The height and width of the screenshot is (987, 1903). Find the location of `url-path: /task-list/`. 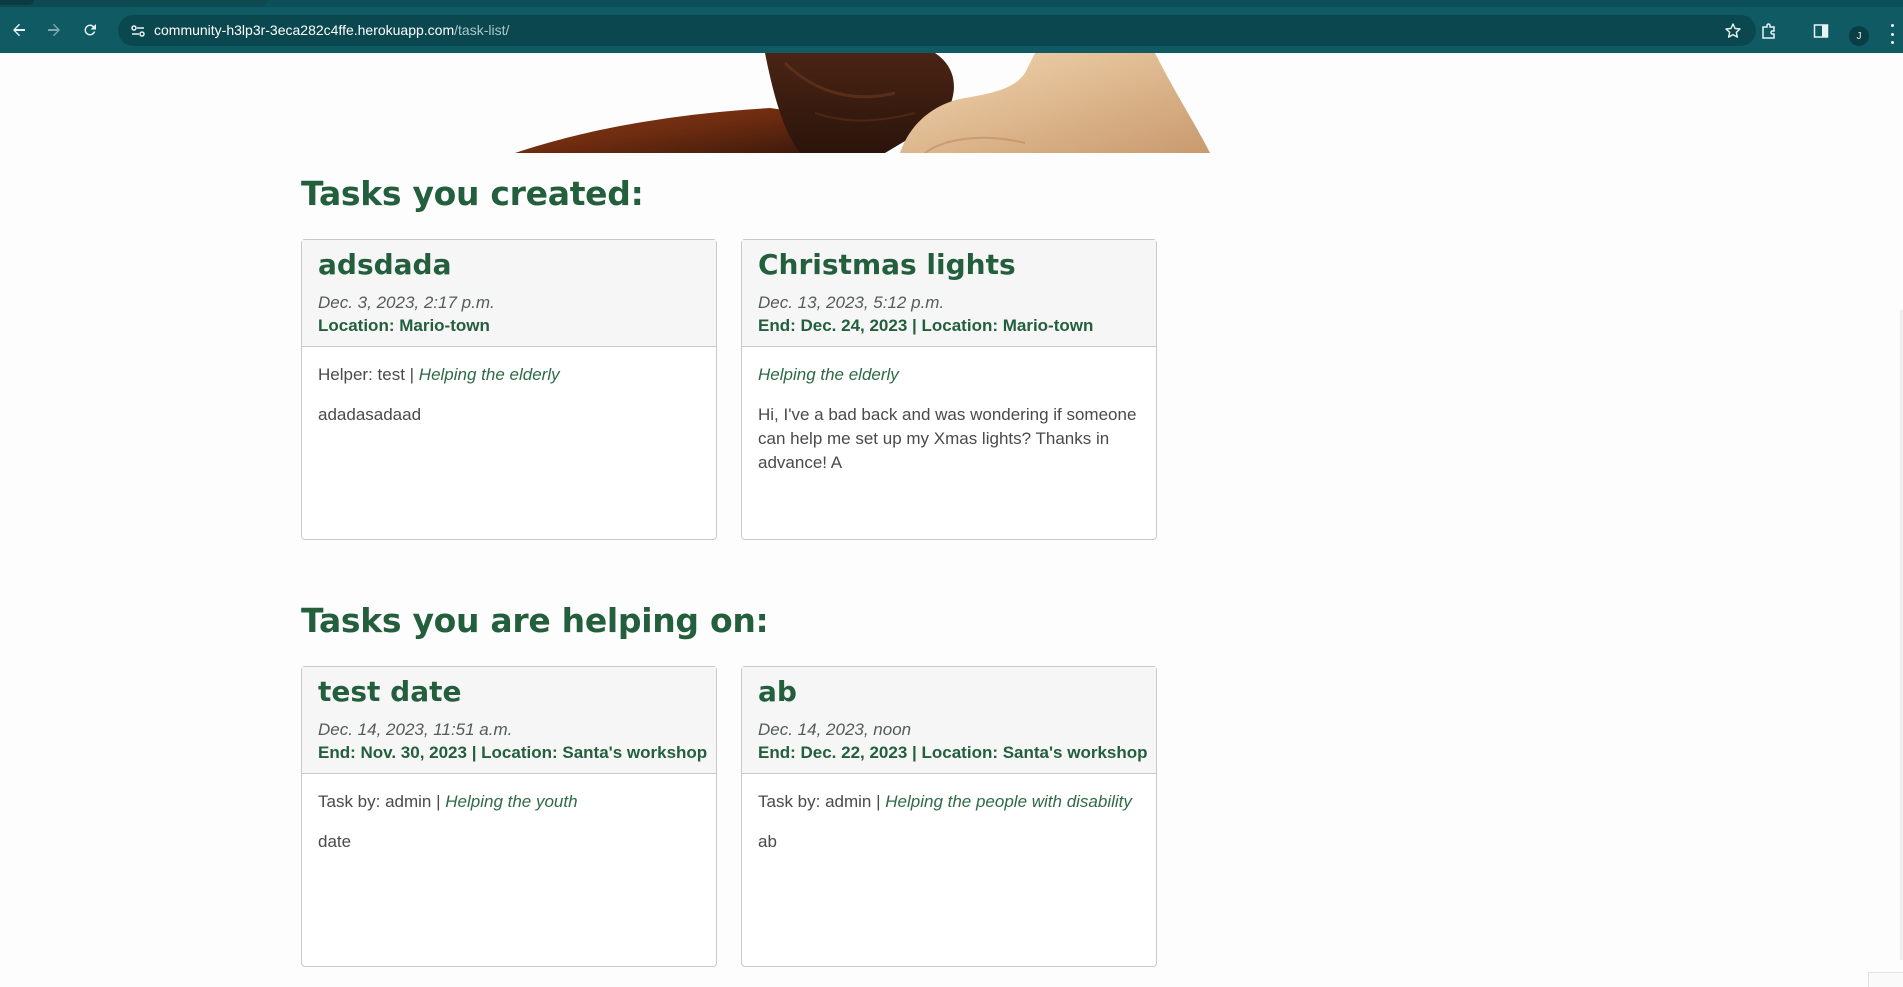

url-path: /task-list/ is located at coordinates (482, 30).